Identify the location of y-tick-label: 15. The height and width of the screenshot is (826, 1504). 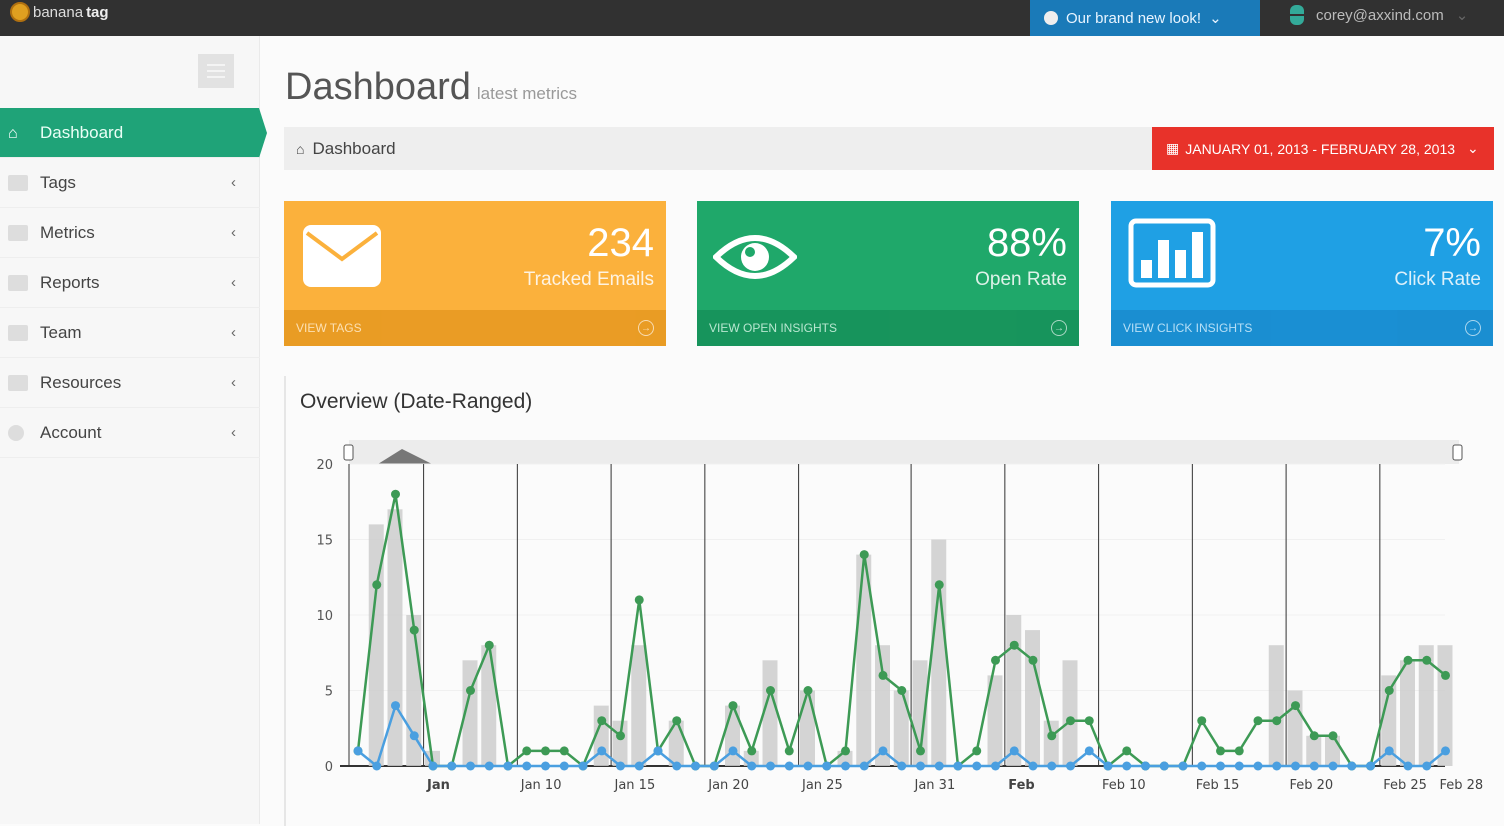
(324, 541).